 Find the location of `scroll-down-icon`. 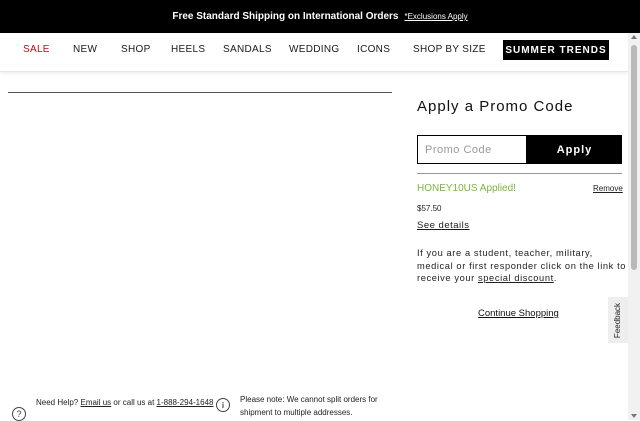

scroll-down-icon is located at coordinates (634, 416).